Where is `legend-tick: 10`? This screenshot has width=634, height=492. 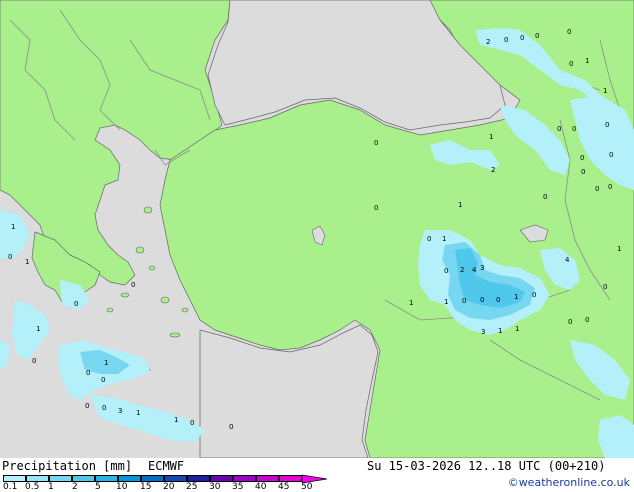 legend-tick: 10 is located at coordinates (122, 487).